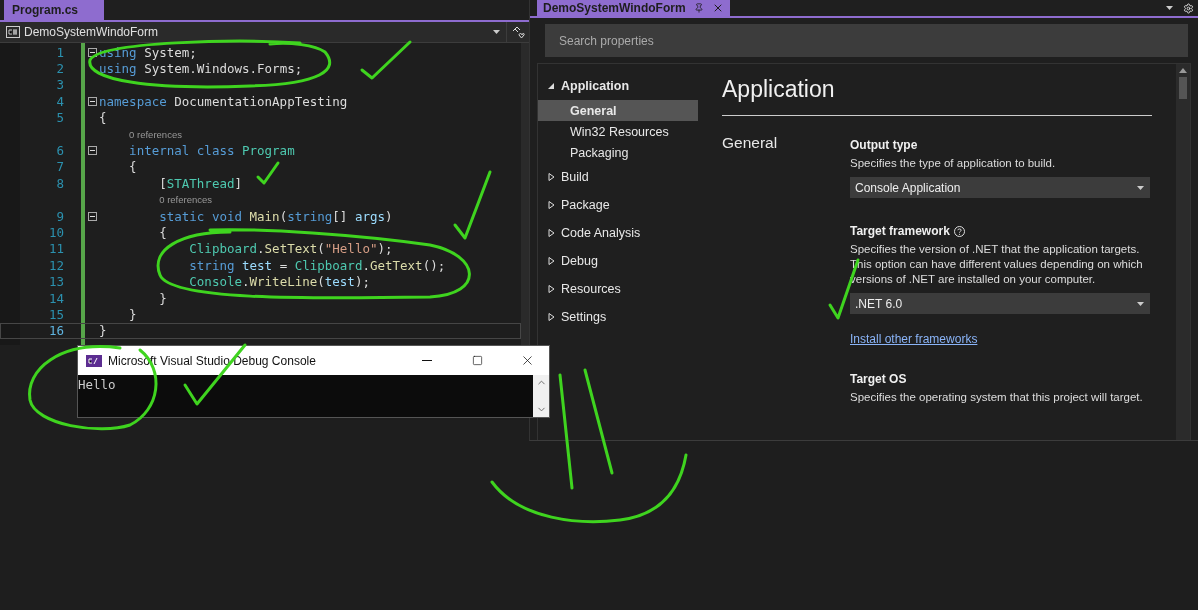  Describe the element at coordinates (55, 265) in the screenshot. I see `line-number: 12` at that location.